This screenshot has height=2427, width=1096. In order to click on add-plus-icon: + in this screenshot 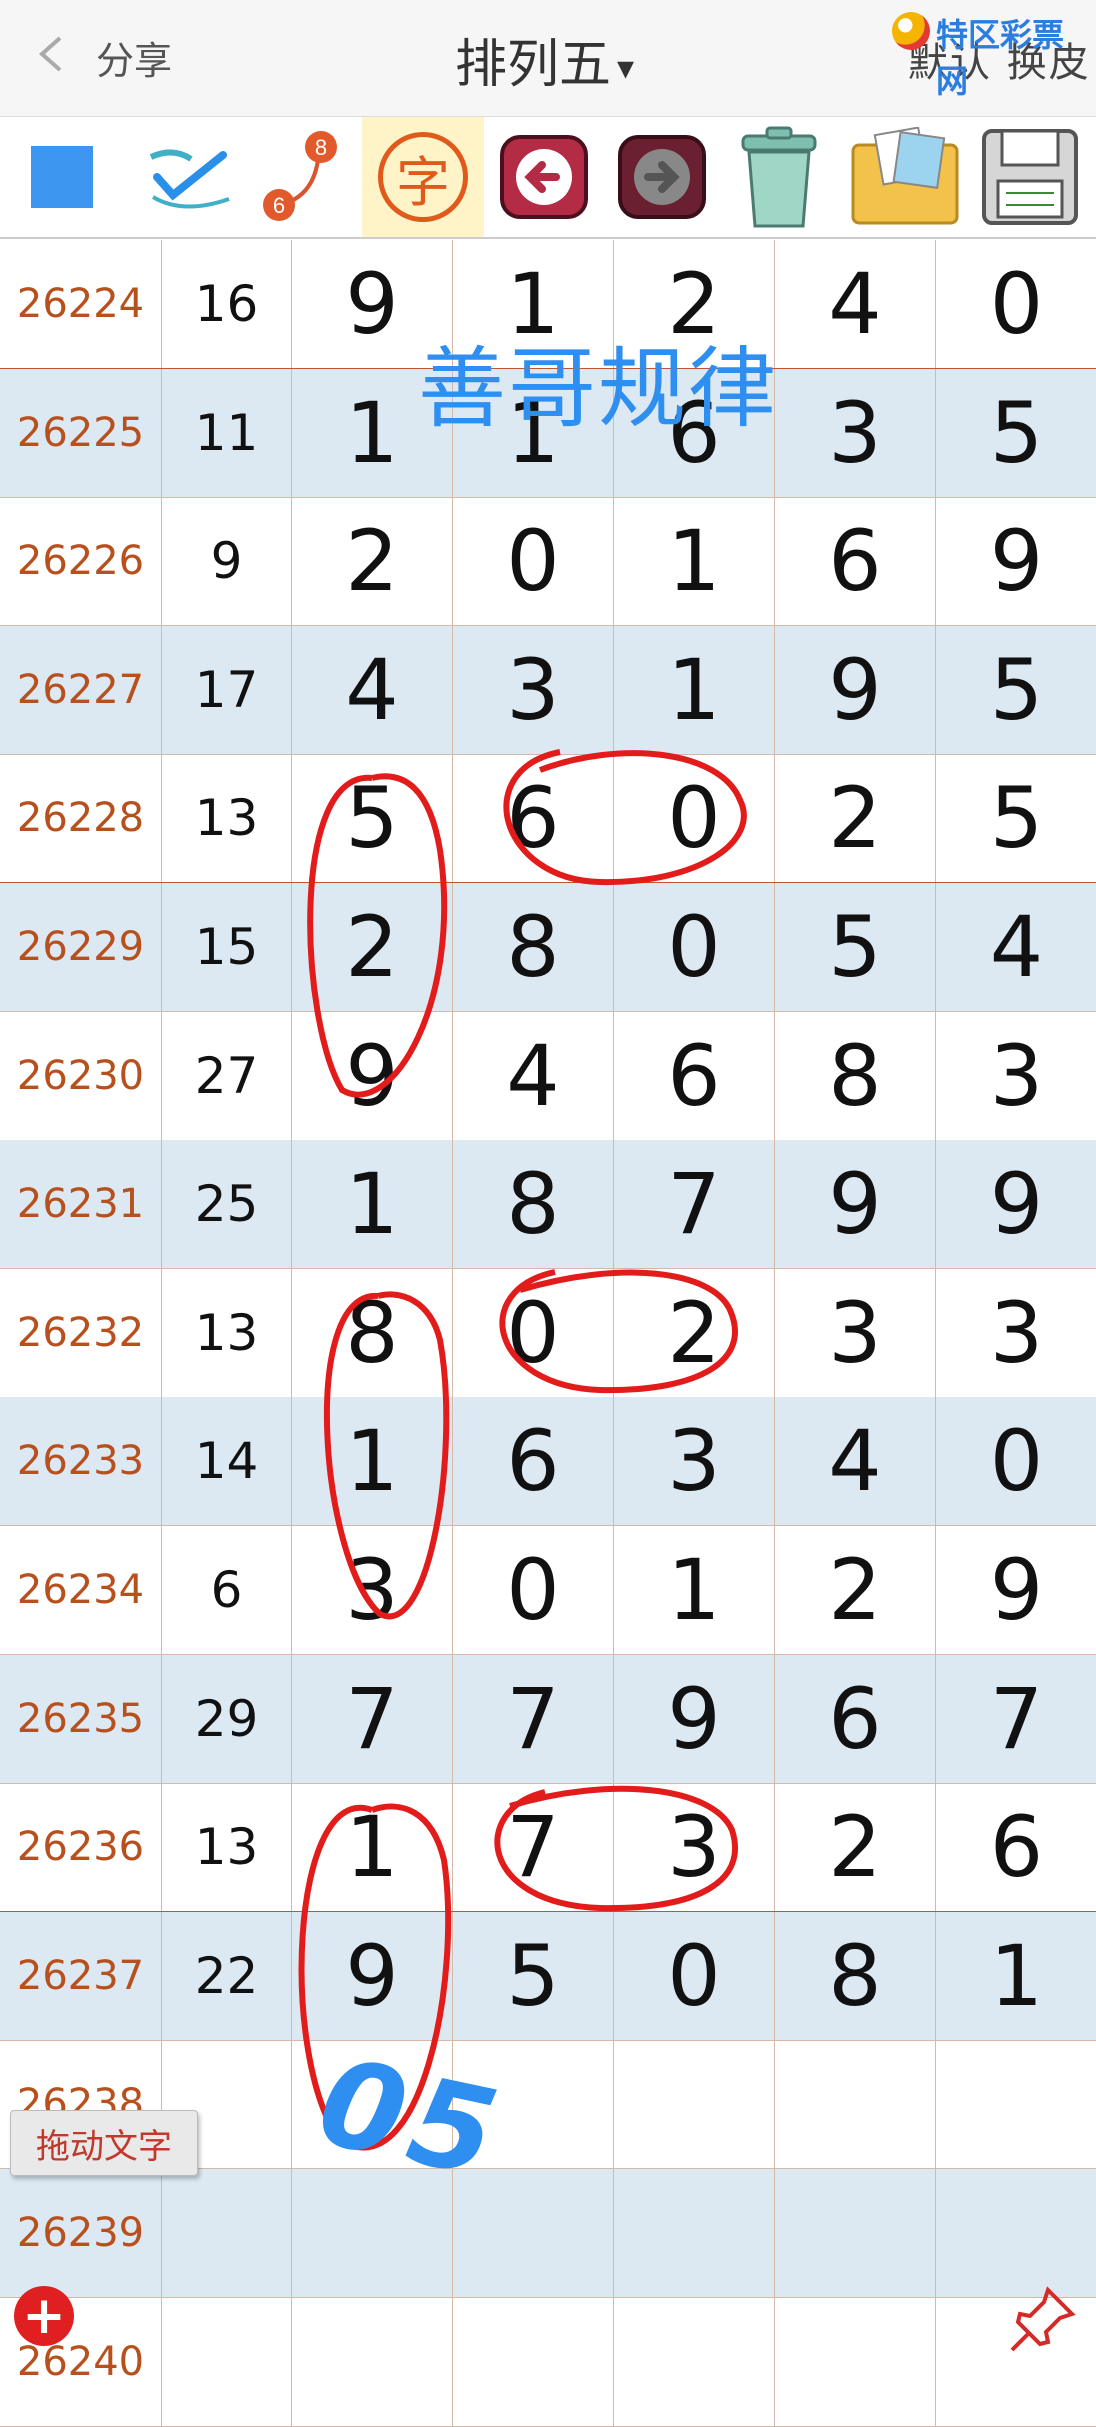, I will do `click(44, 2316)`.